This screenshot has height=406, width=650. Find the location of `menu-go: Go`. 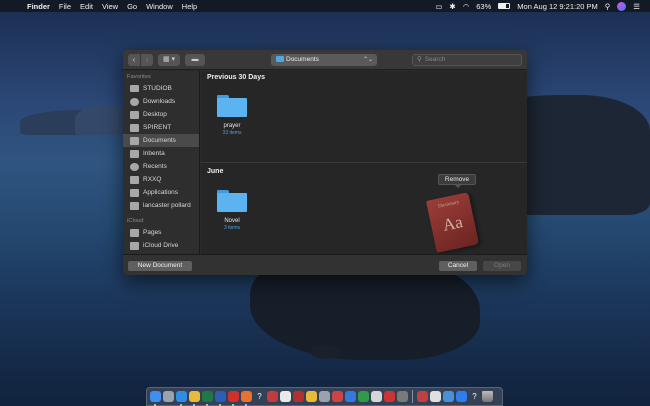

menu-go: Go is located at coordinates (132, 6).